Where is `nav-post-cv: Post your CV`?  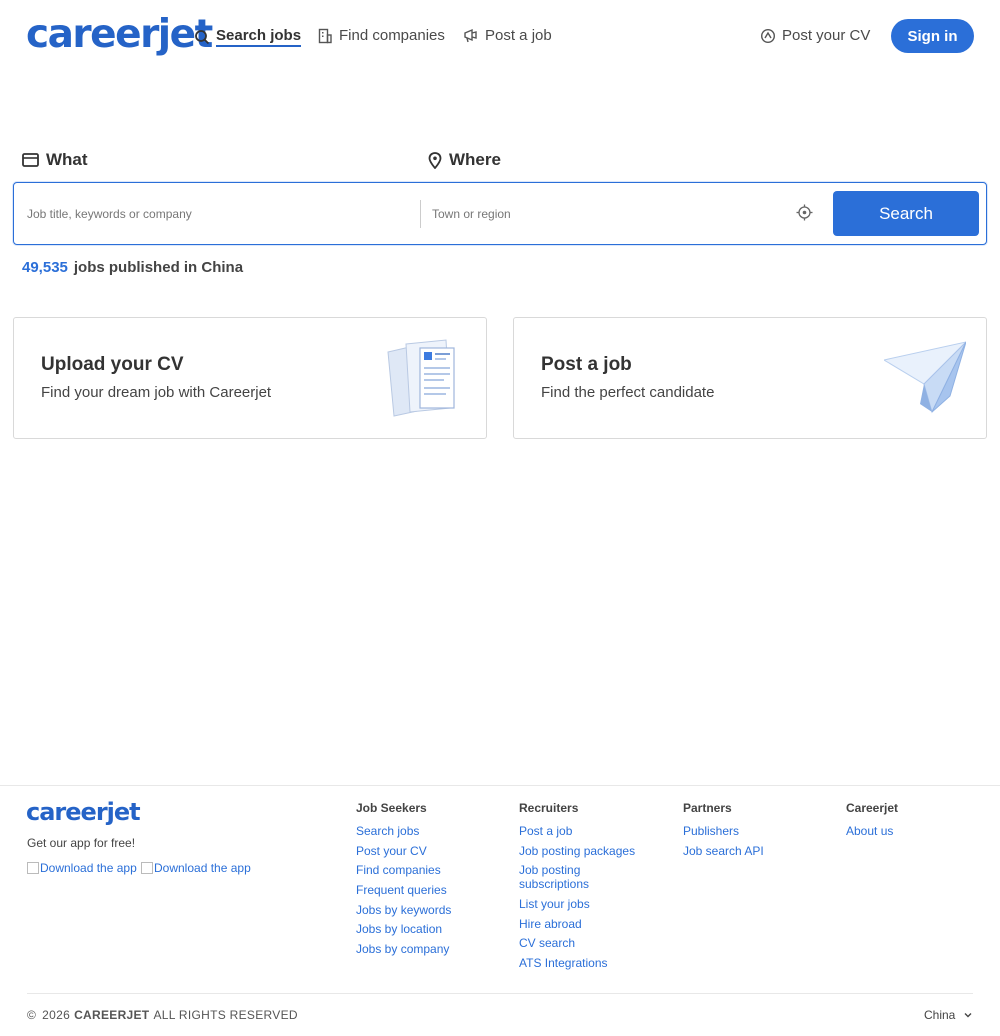 nav-post-cv: Post your CV is located at coordinates (815, 35).